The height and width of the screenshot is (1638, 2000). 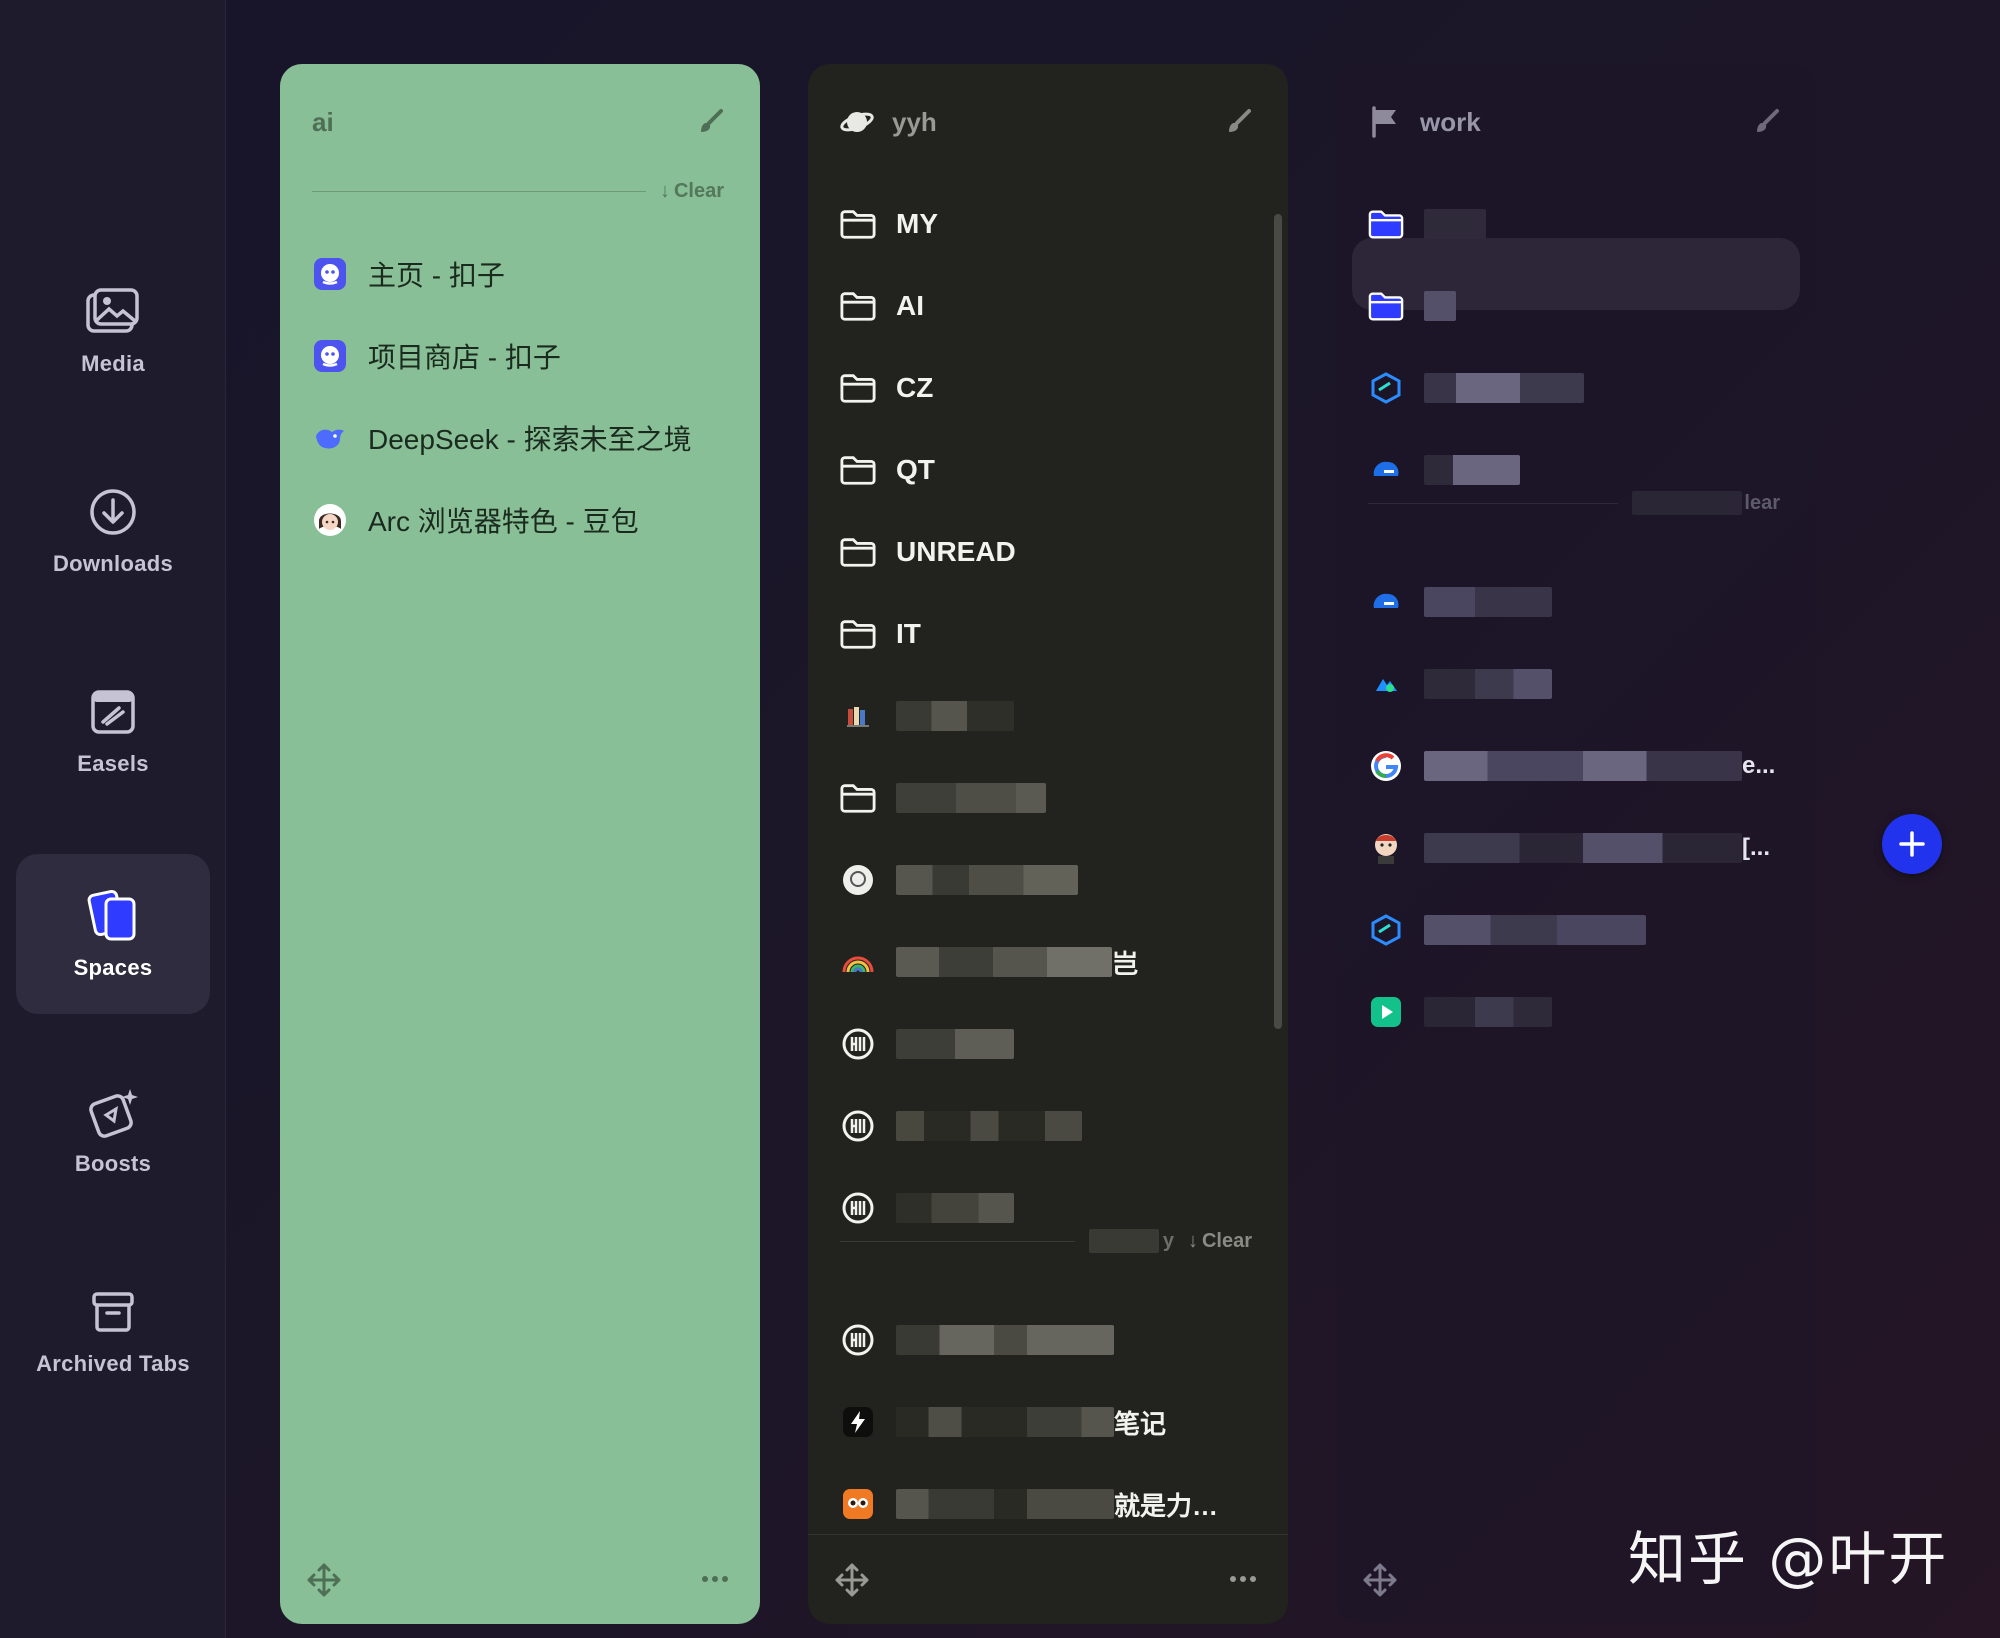 What do you see at coordinates (1912, 844) in the screenshot?
I see `add-space-button` at bounding box center [1912, 844].